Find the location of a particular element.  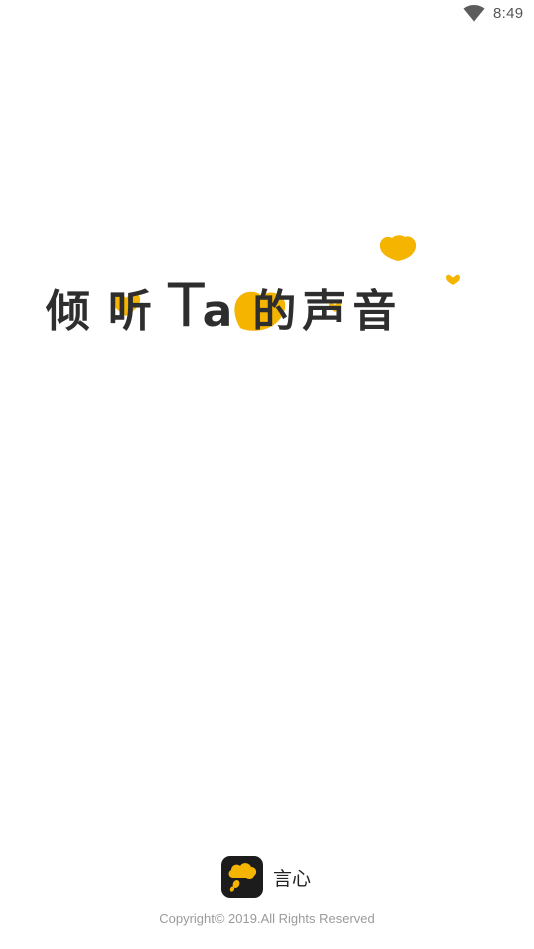

slogan-char: 倾 is located at coordinates (68, 311).